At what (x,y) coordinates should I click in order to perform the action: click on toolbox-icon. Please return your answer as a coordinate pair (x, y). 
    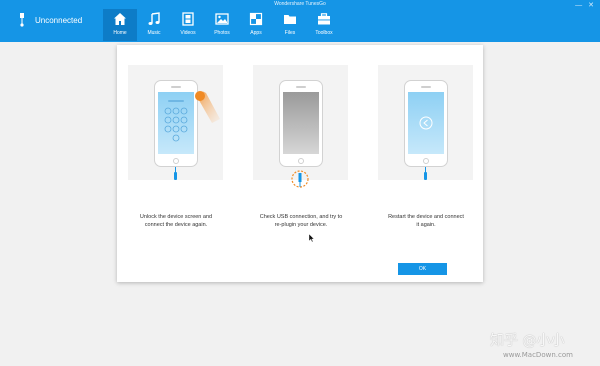
    Looking at the image, I should click on (324, 19).